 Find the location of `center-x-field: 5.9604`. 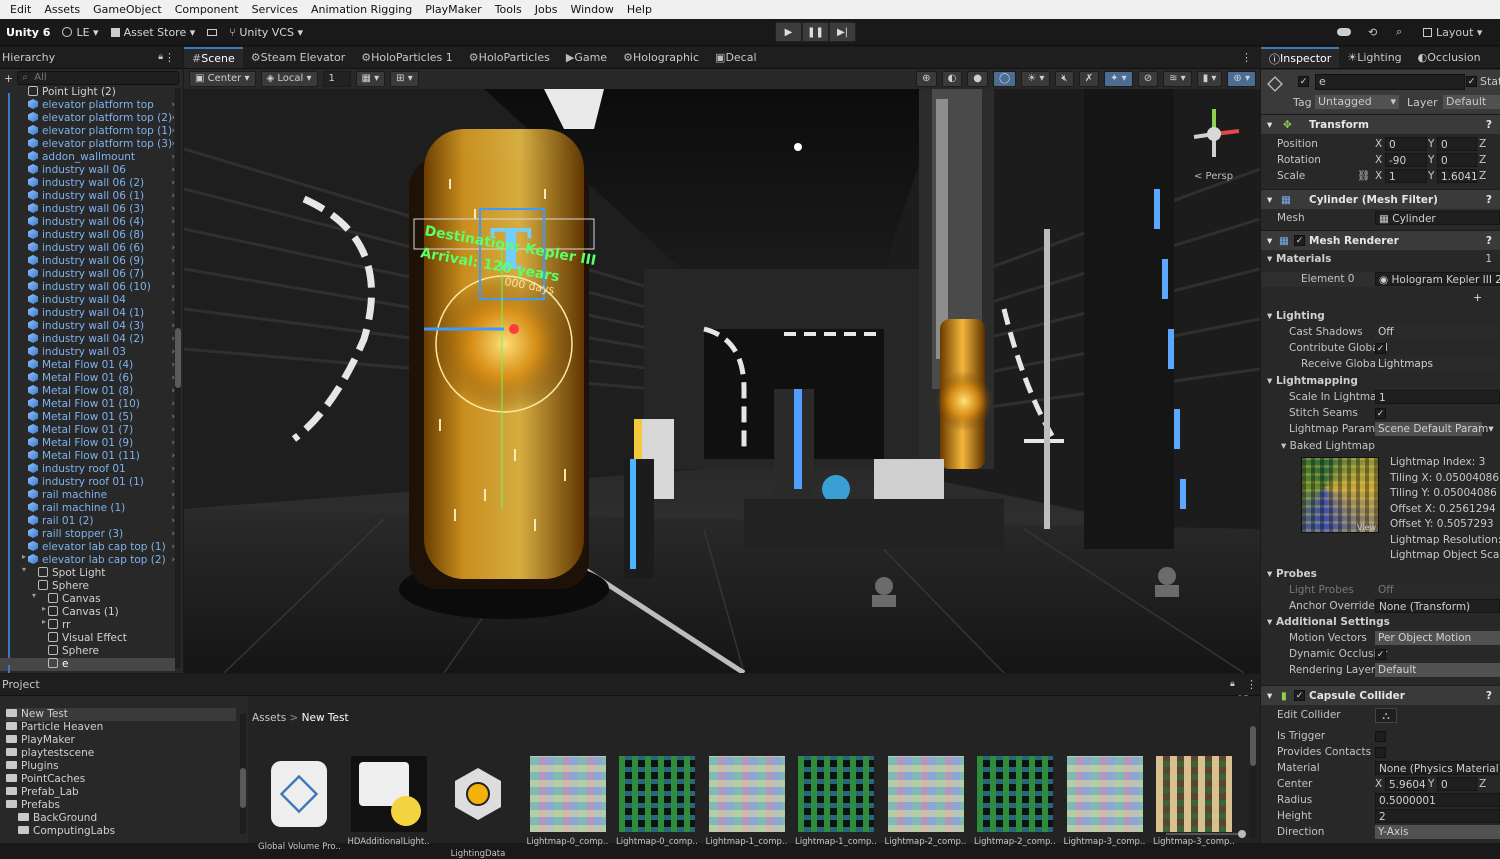

center-x-field: 5.9604 is located at coordinates (1406, 784).